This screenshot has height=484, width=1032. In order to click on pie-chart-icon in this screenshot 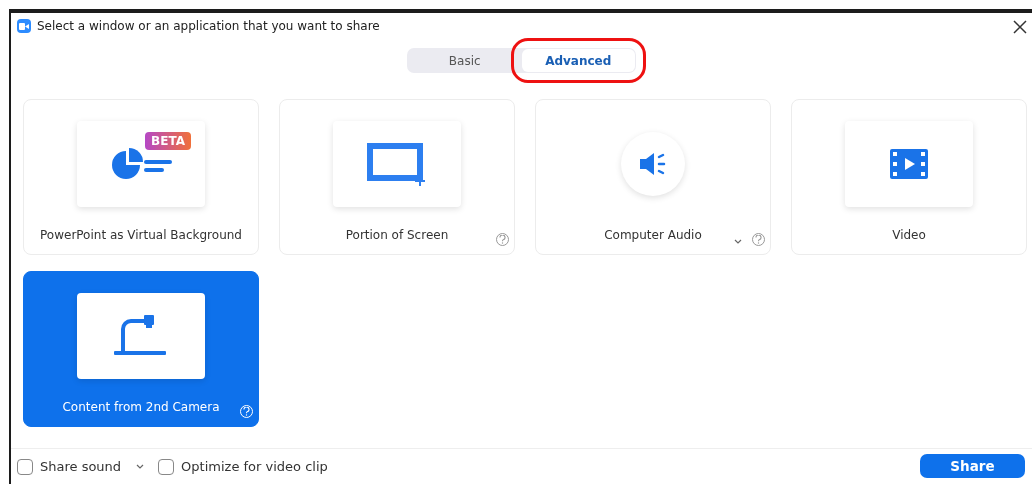, I will do `click(141, 164)`.